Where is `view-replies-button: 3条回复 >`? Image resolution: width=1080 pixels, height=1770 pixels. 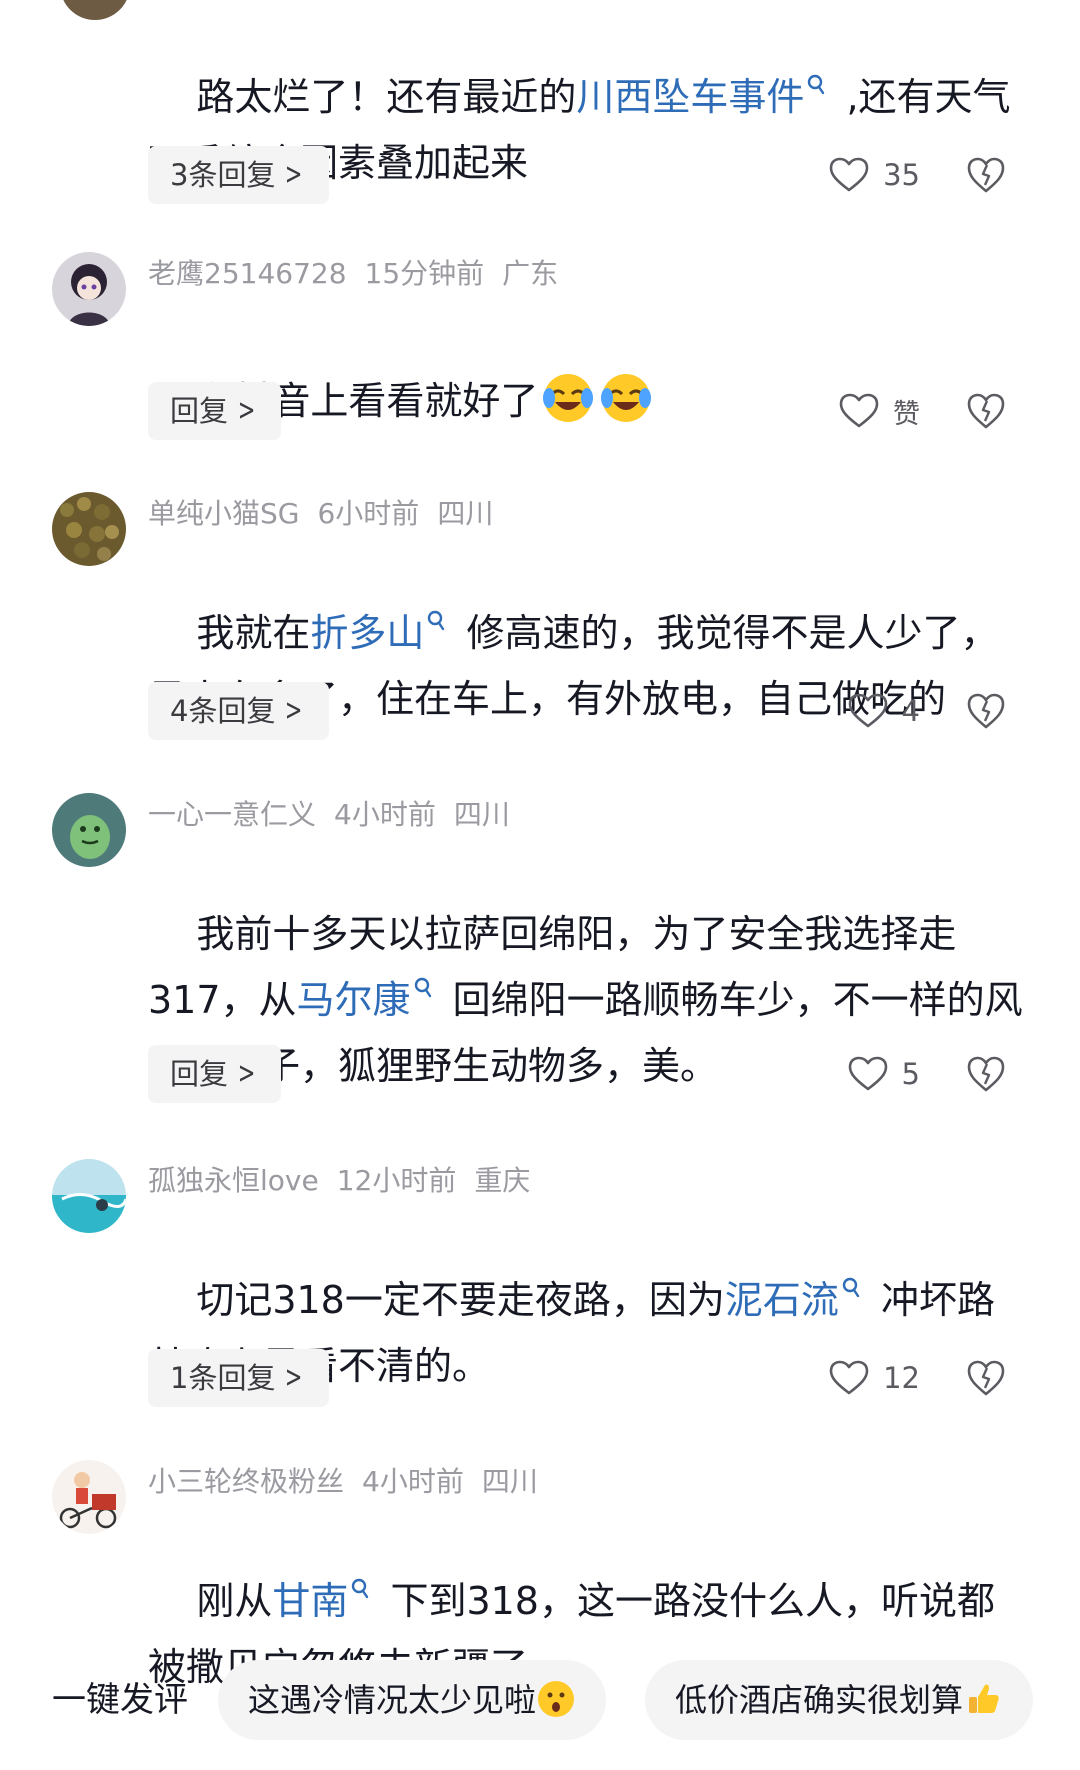 view-replies-button: 3条回复 > is located at coordinates (238, 175).